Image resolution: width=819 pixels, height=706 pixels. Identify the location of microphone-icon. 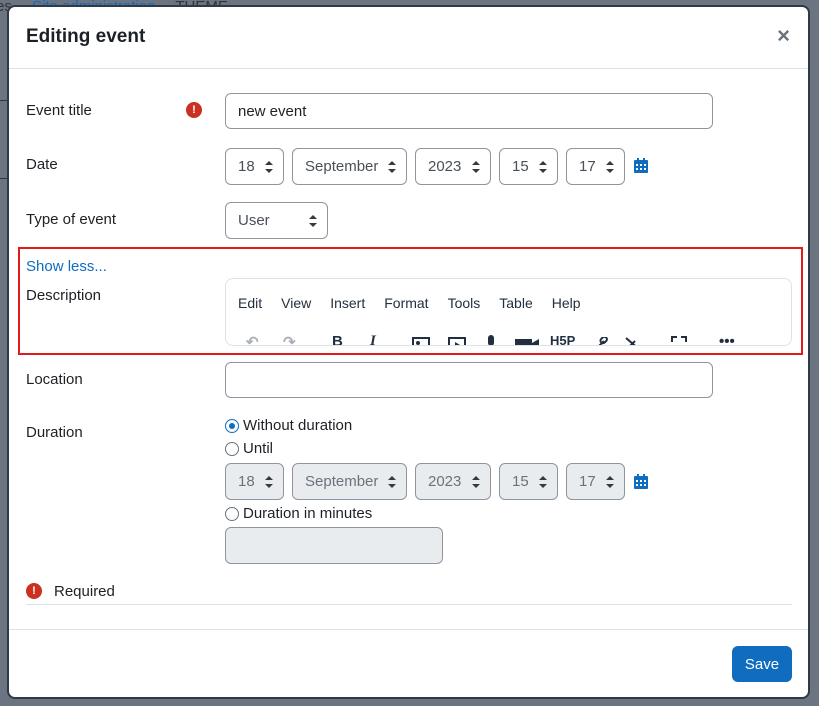
(491, 340).